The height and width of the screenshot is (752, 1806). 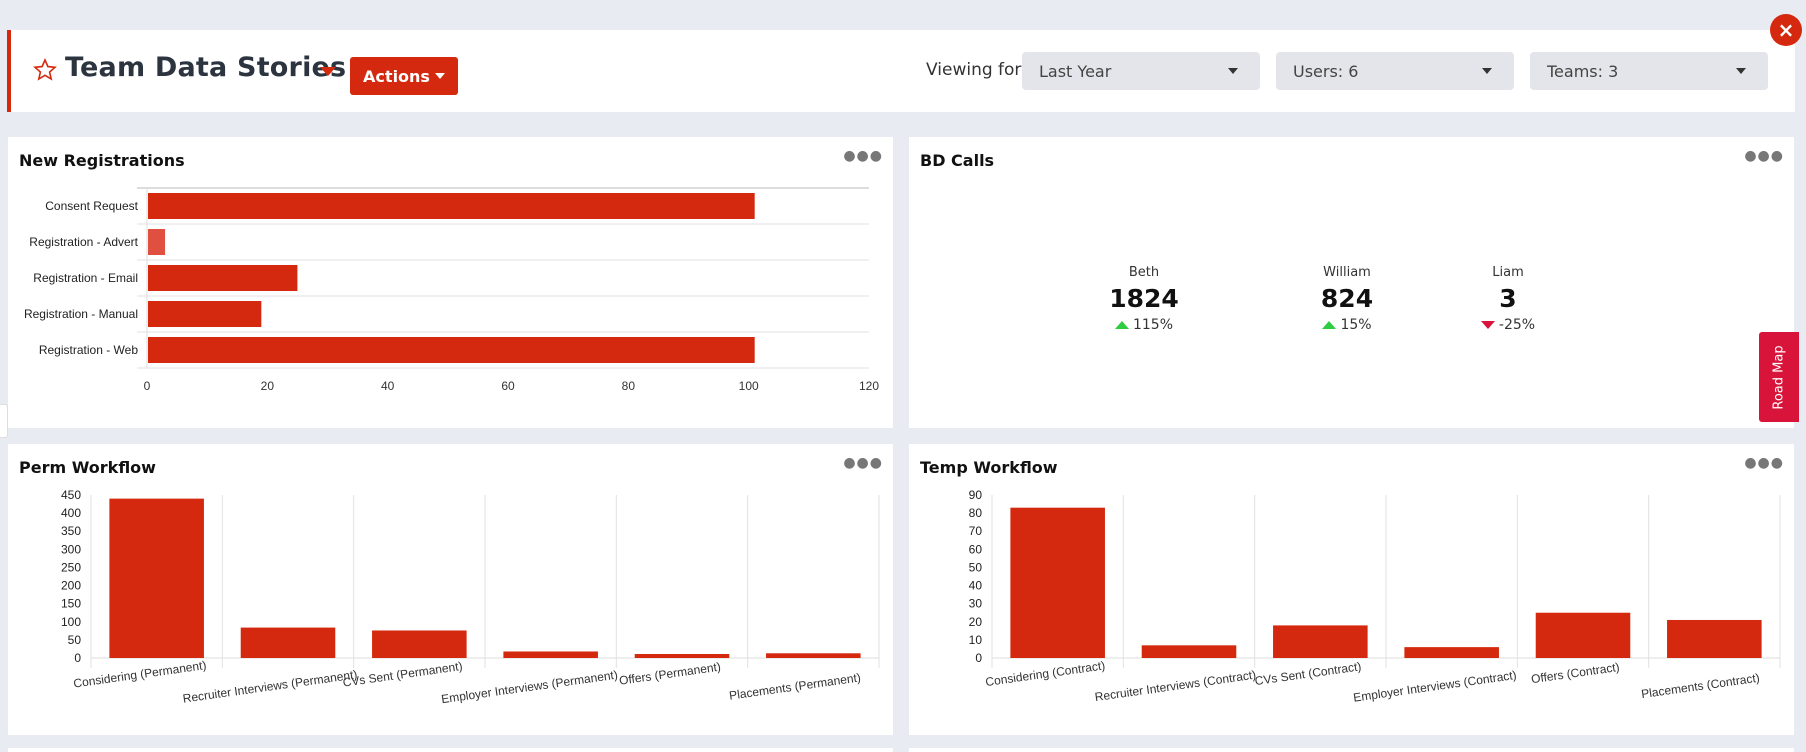 I want to click on y-tick-label: 200, so click(x=71, y=586).